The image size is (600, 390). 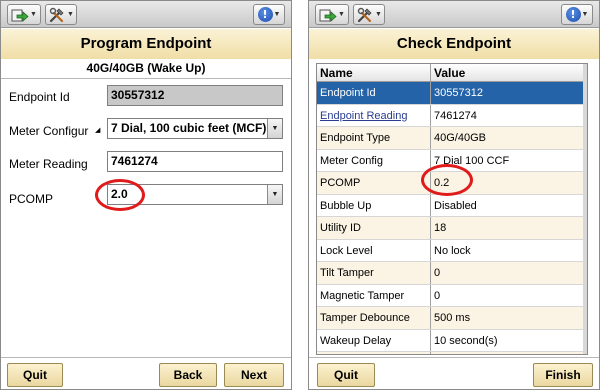 I want to click on table-row: Tamper Debounce 500 ms, so click(x=451, y=318).